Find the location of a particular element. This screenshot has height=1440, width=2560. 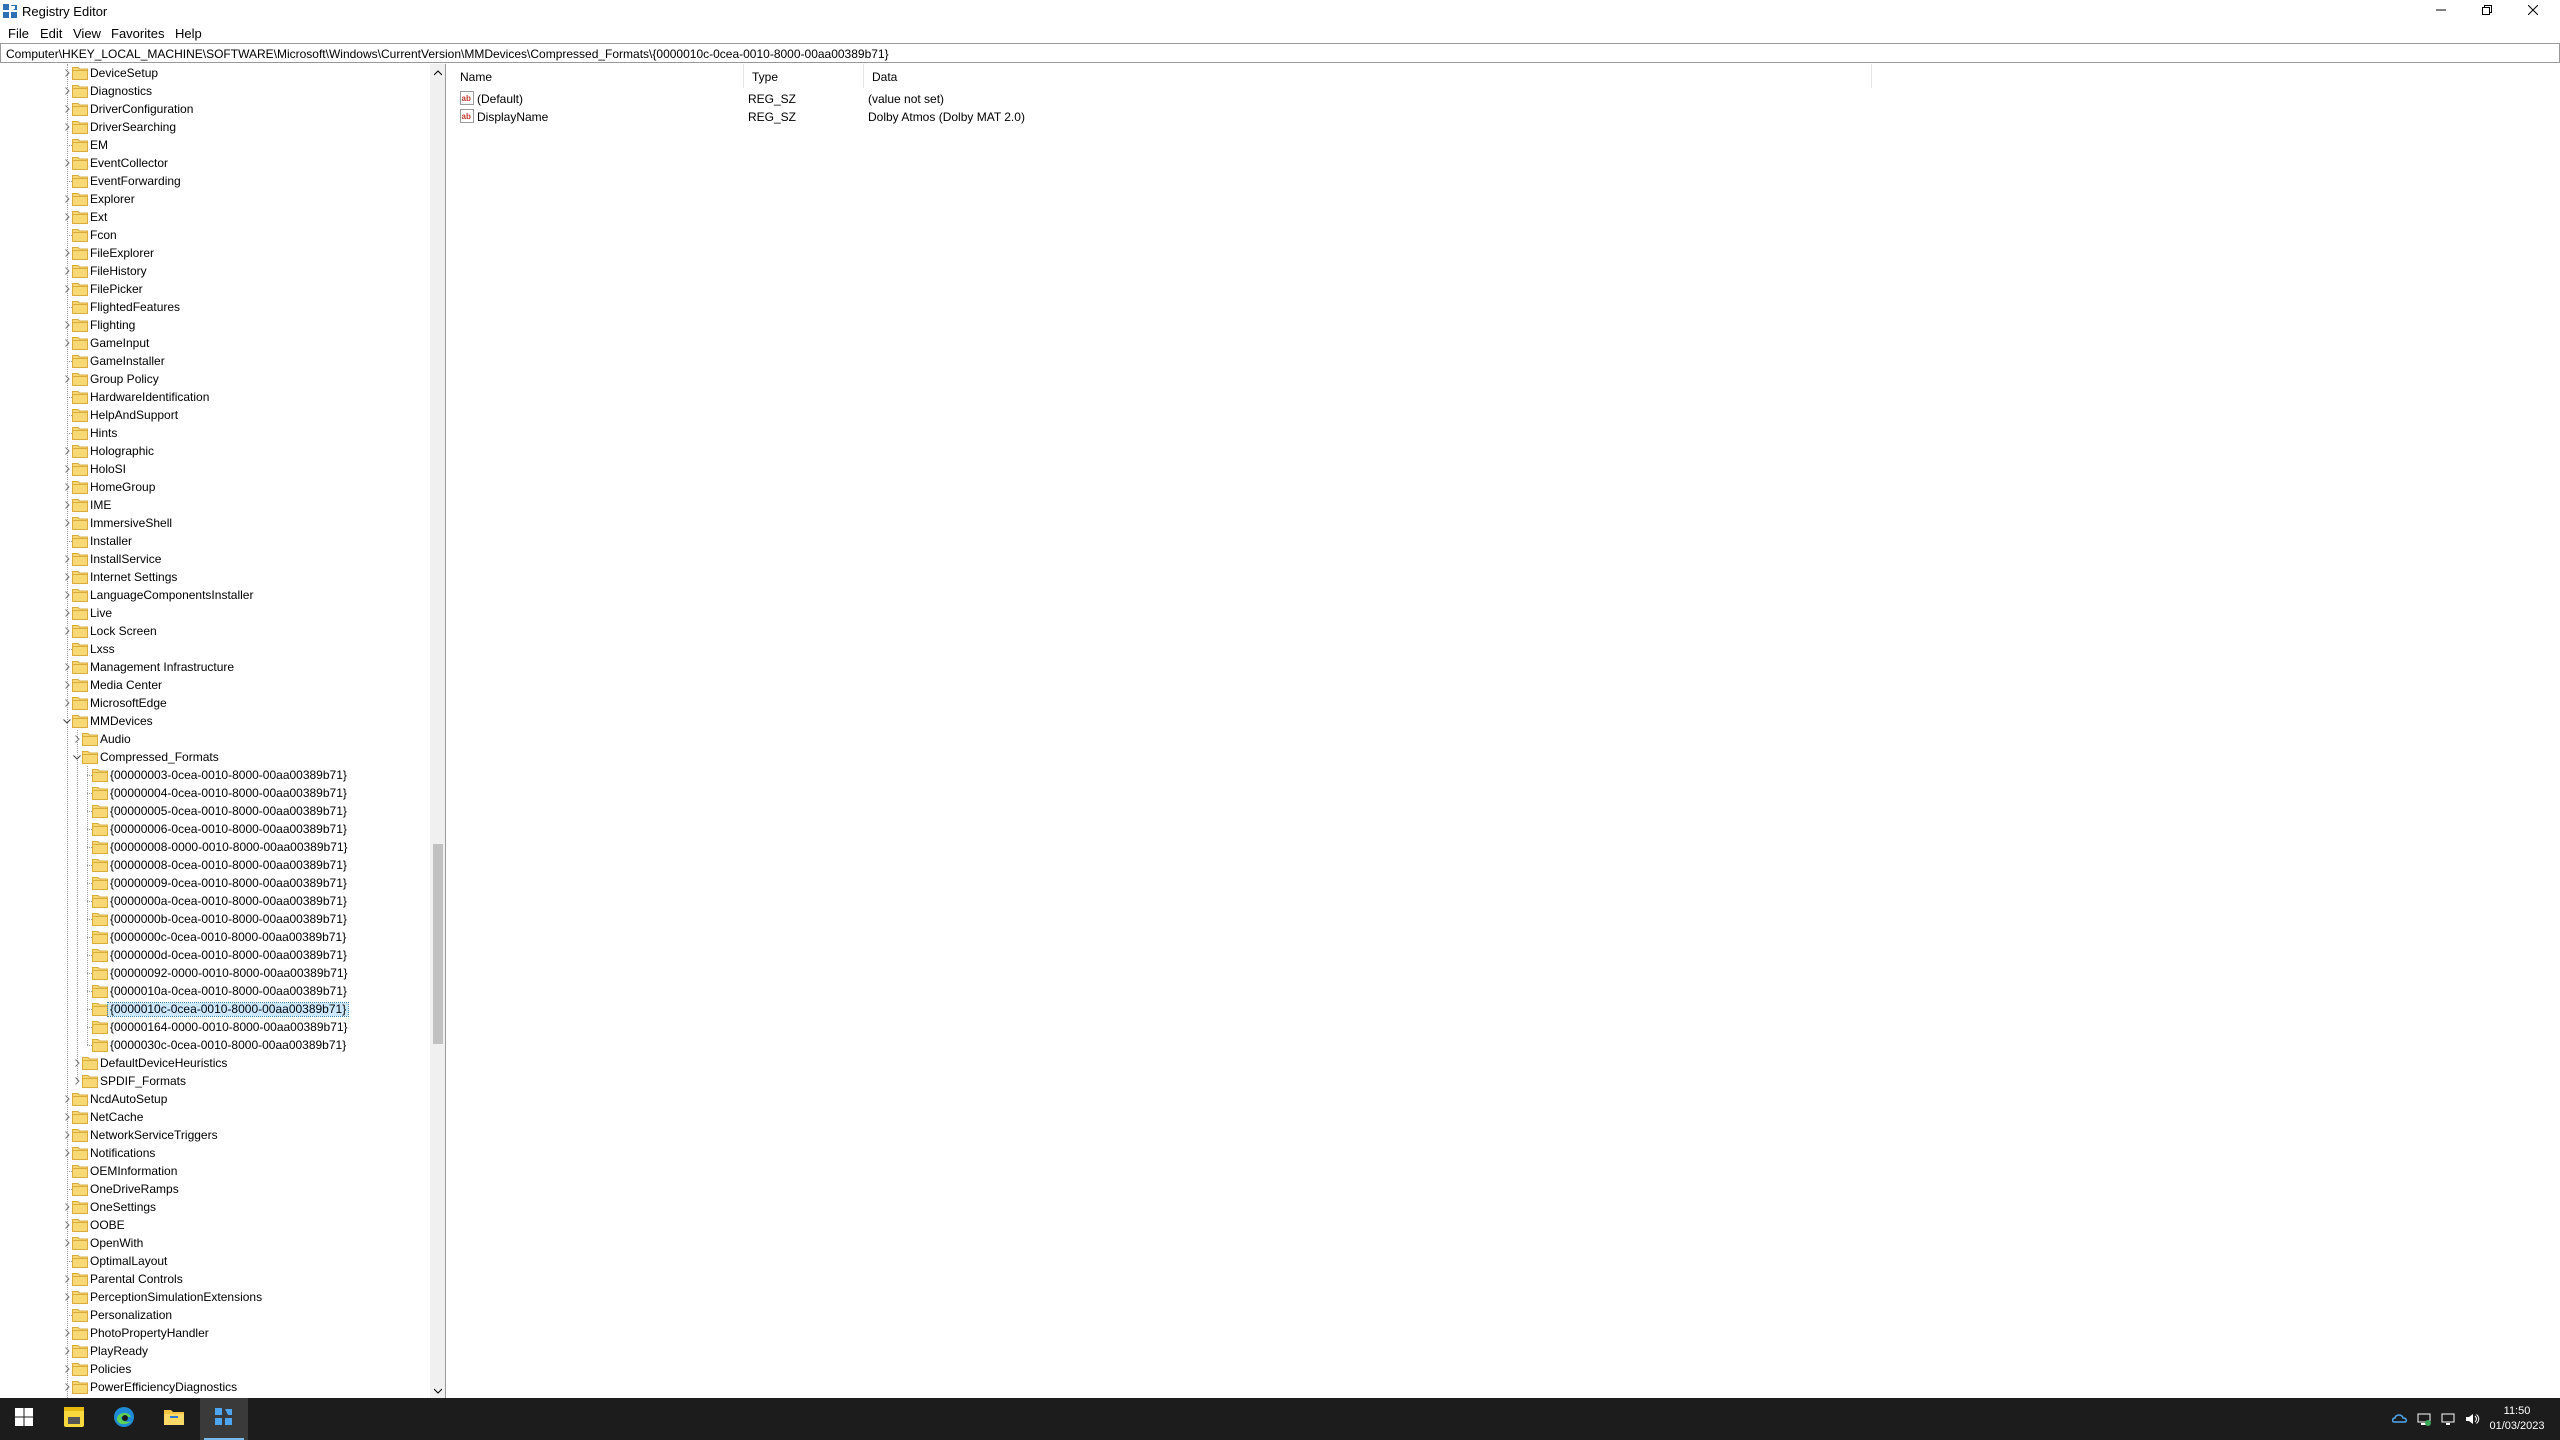

tree-node: {00000003-0cea-0010-8000-00aa00389b71} is located at coordinates (215, 775).